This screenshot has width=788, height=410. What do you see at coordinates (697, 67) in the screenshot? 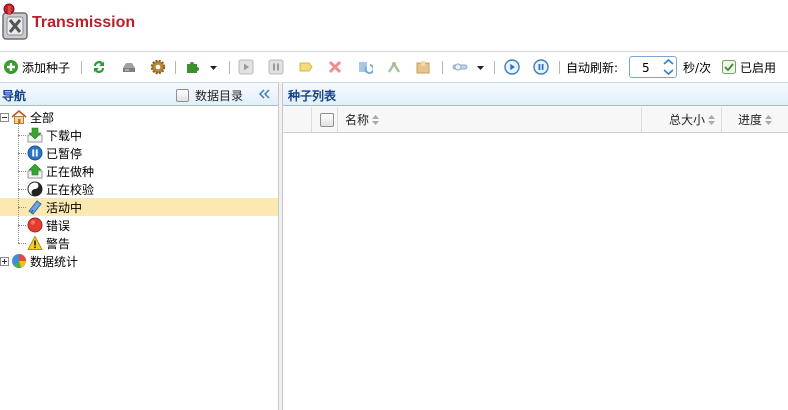
I see `interval-unit-label: 秒/次` at bounding box center [697, 67].